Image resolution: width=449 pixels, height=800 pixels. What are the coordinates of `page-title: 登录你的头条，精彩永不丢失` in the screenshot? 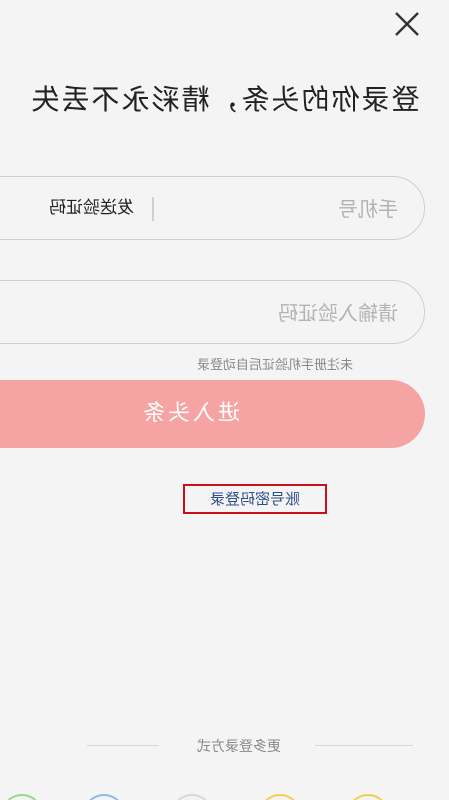 It's located at (224, 99).